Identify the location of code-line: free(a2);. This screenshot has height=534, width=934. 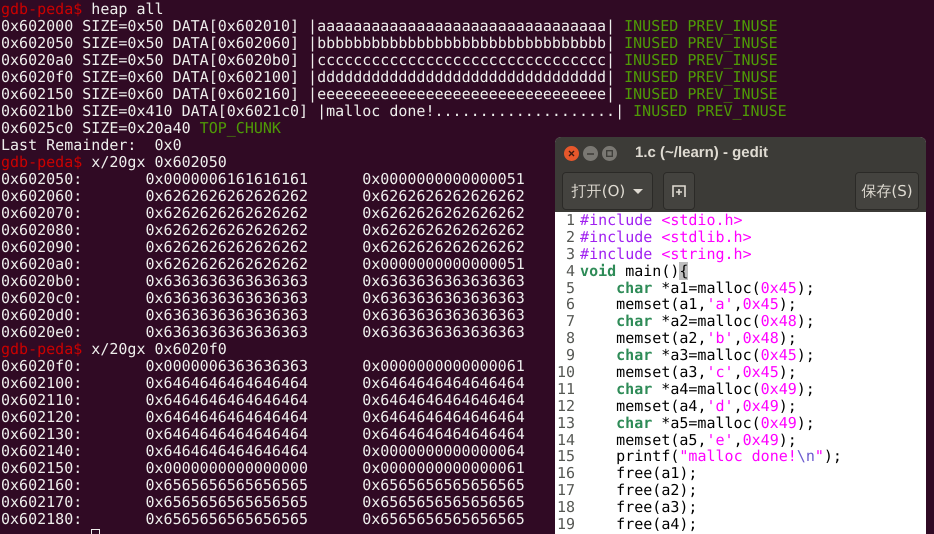
(656, 491).